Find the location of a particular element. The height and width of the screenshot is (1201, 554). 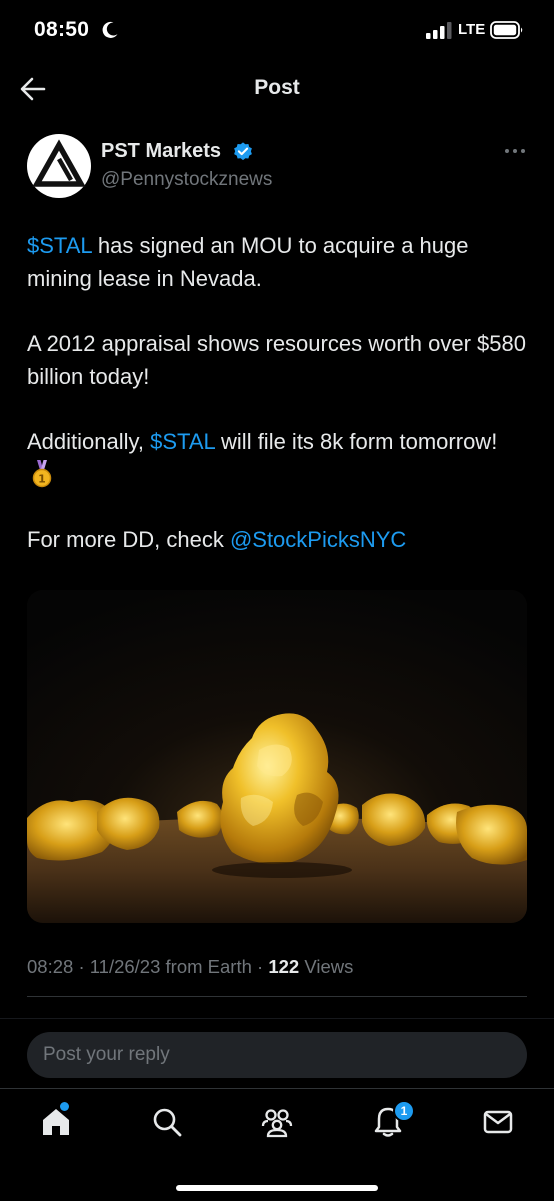

mention-link: @StockPicksNYC is located at coordinates (318, 539).